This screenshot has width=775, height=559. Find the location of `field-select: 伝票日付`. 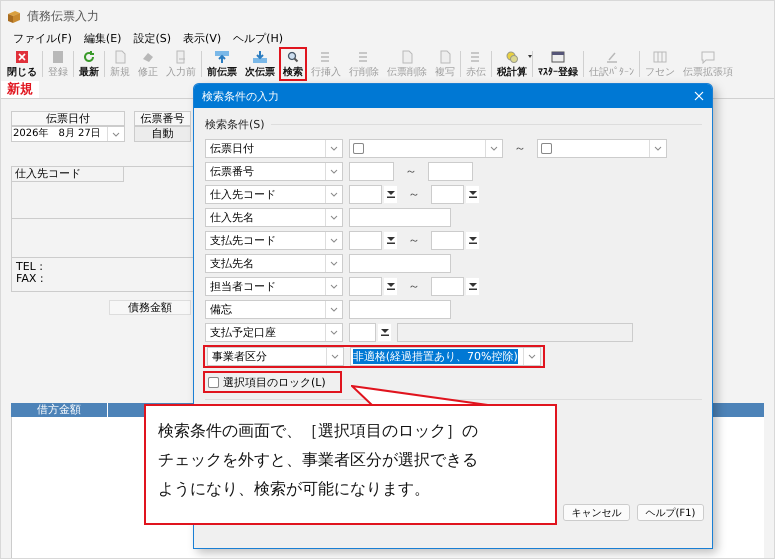

field-select: 伝票日付 is located at coordinates (274, 148).